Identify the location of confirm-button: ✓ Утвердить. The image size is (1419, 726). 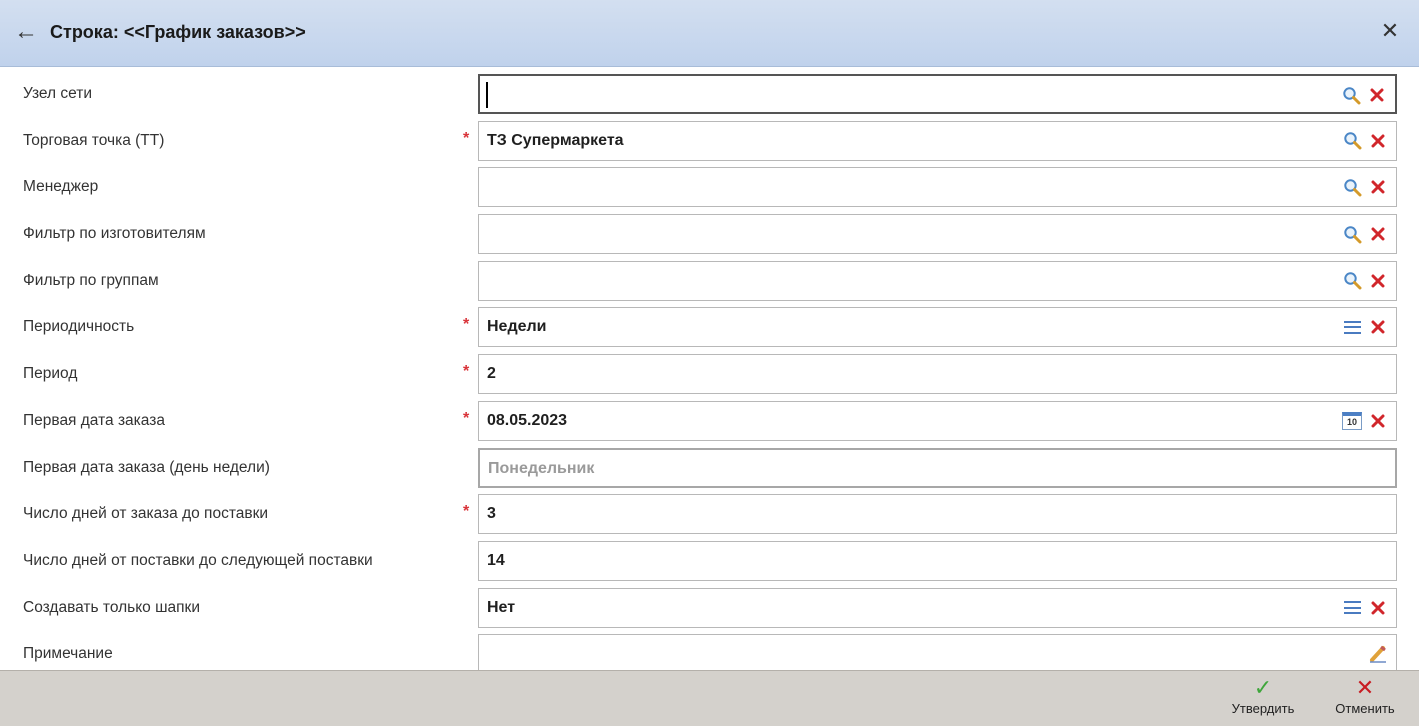
(1263, 695).